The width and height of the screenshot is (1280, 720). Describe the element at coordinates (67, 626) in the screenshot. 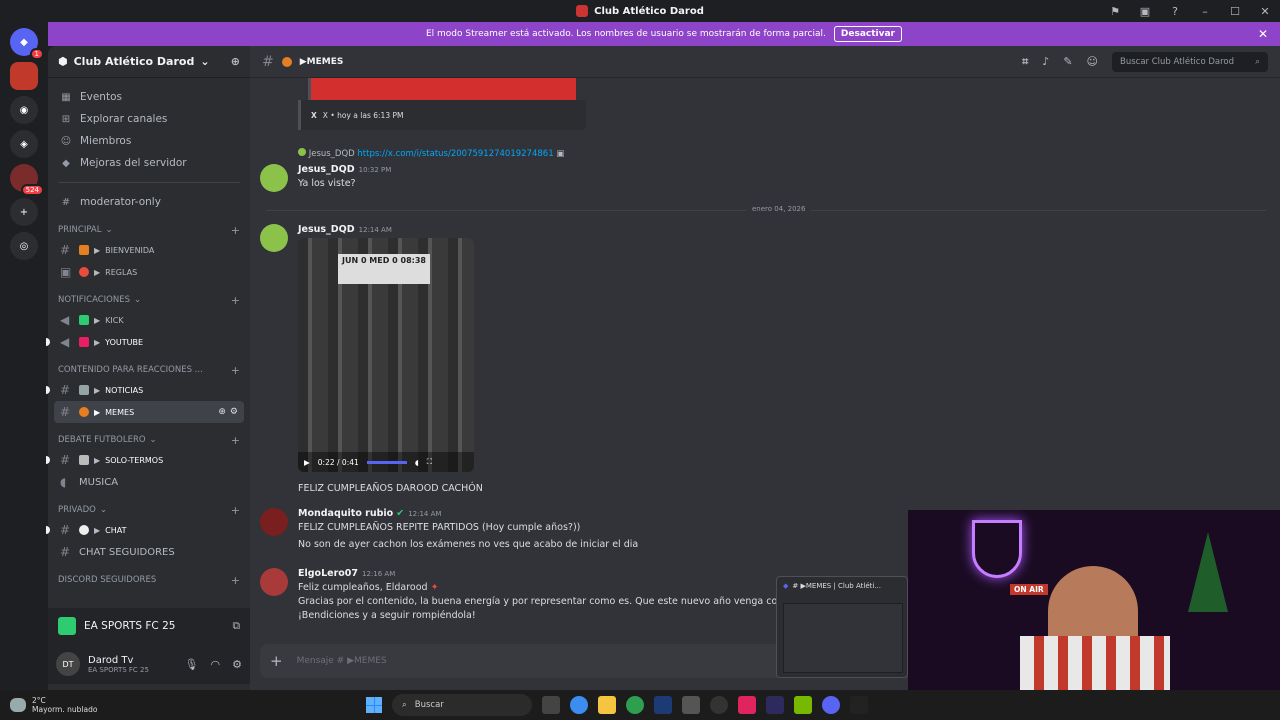

I see `game-icon` at that location.